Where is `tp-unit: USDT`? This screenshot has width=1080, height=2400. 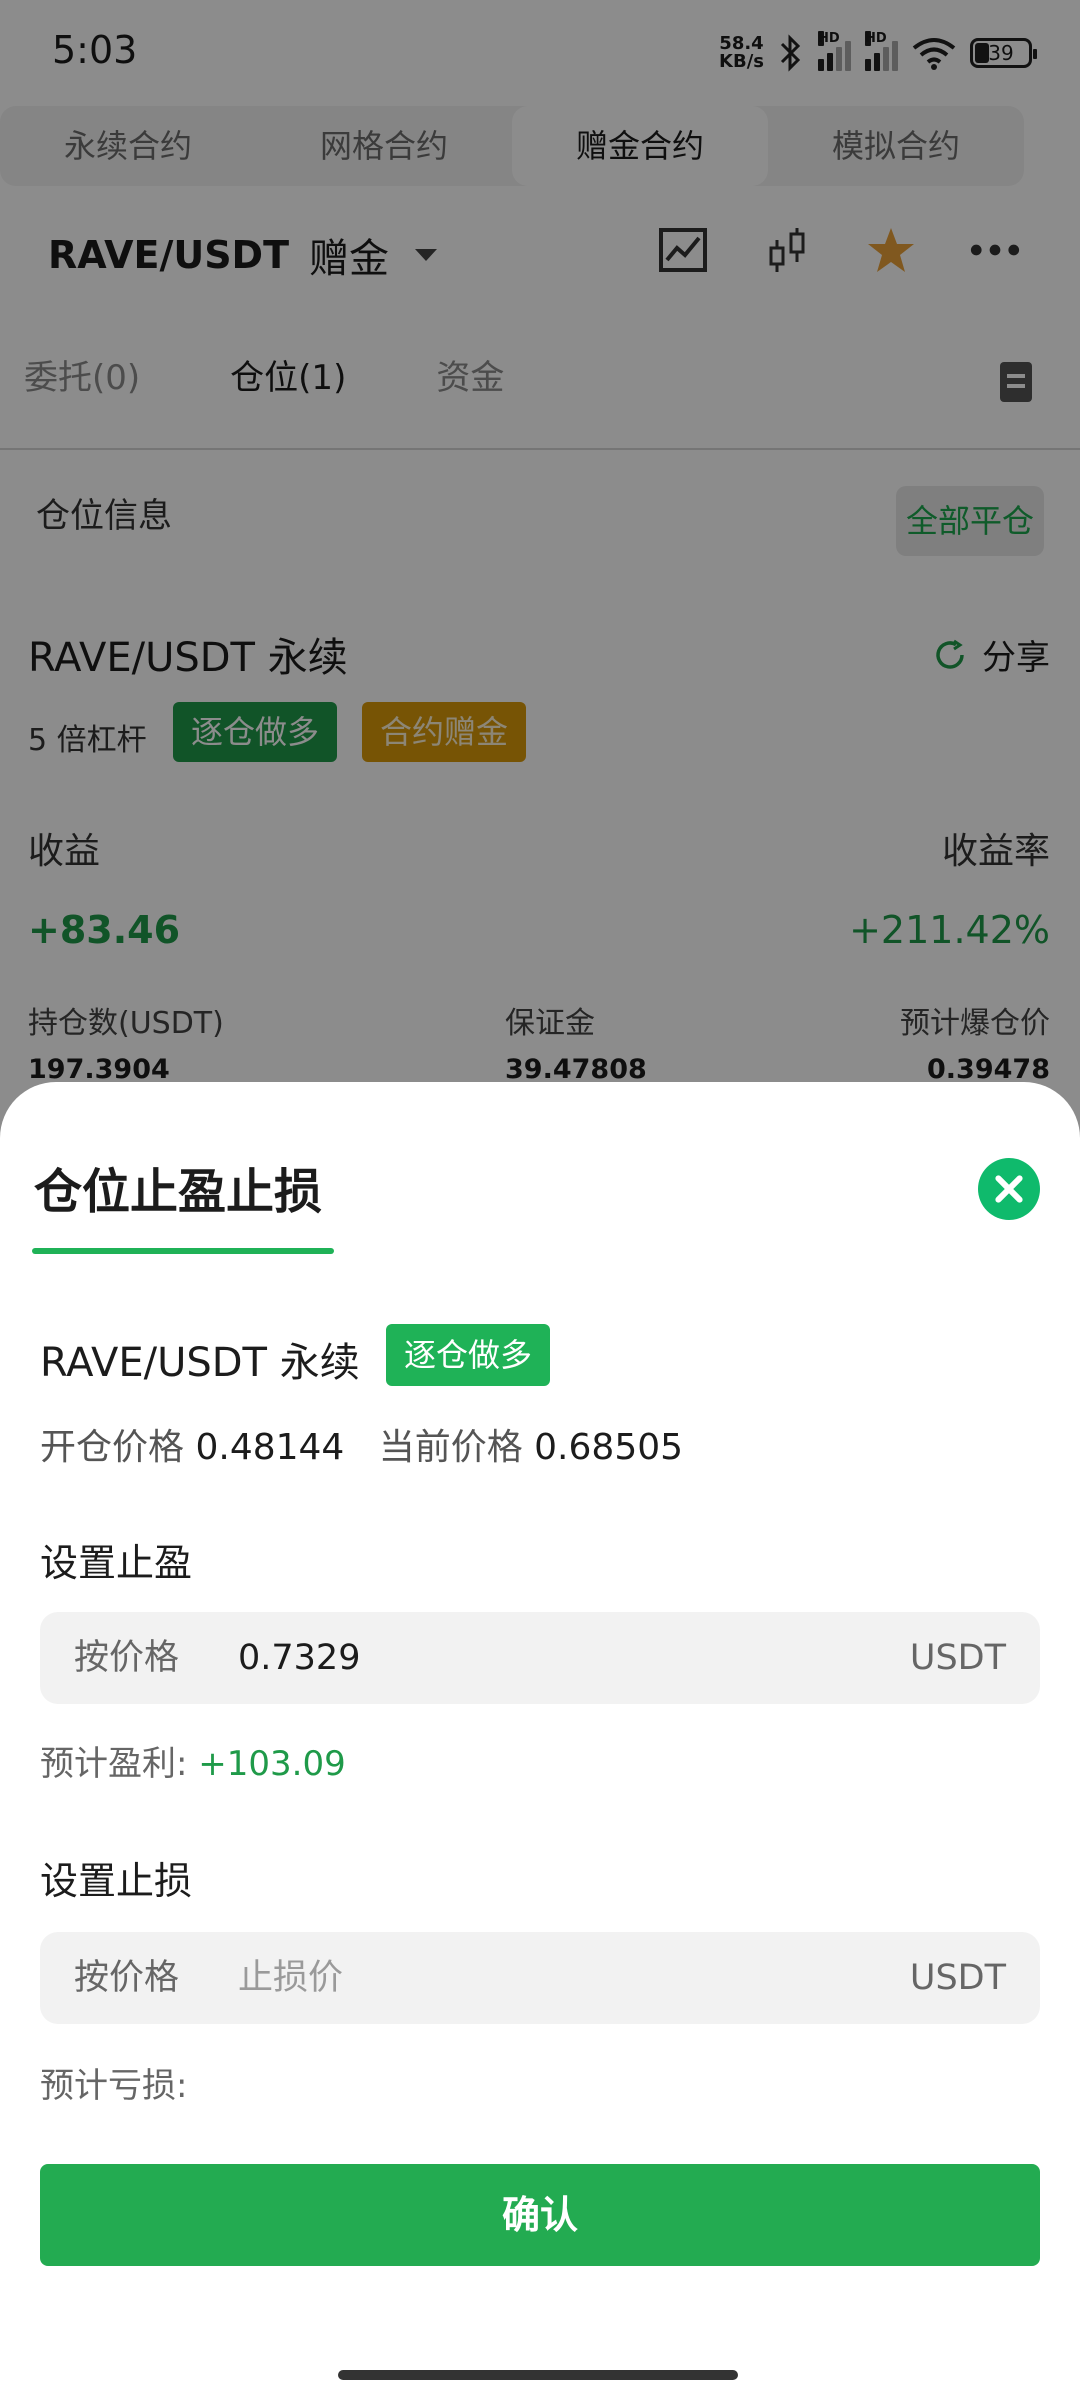
tp-unit: USDT is located at coordinates (957, 1658).